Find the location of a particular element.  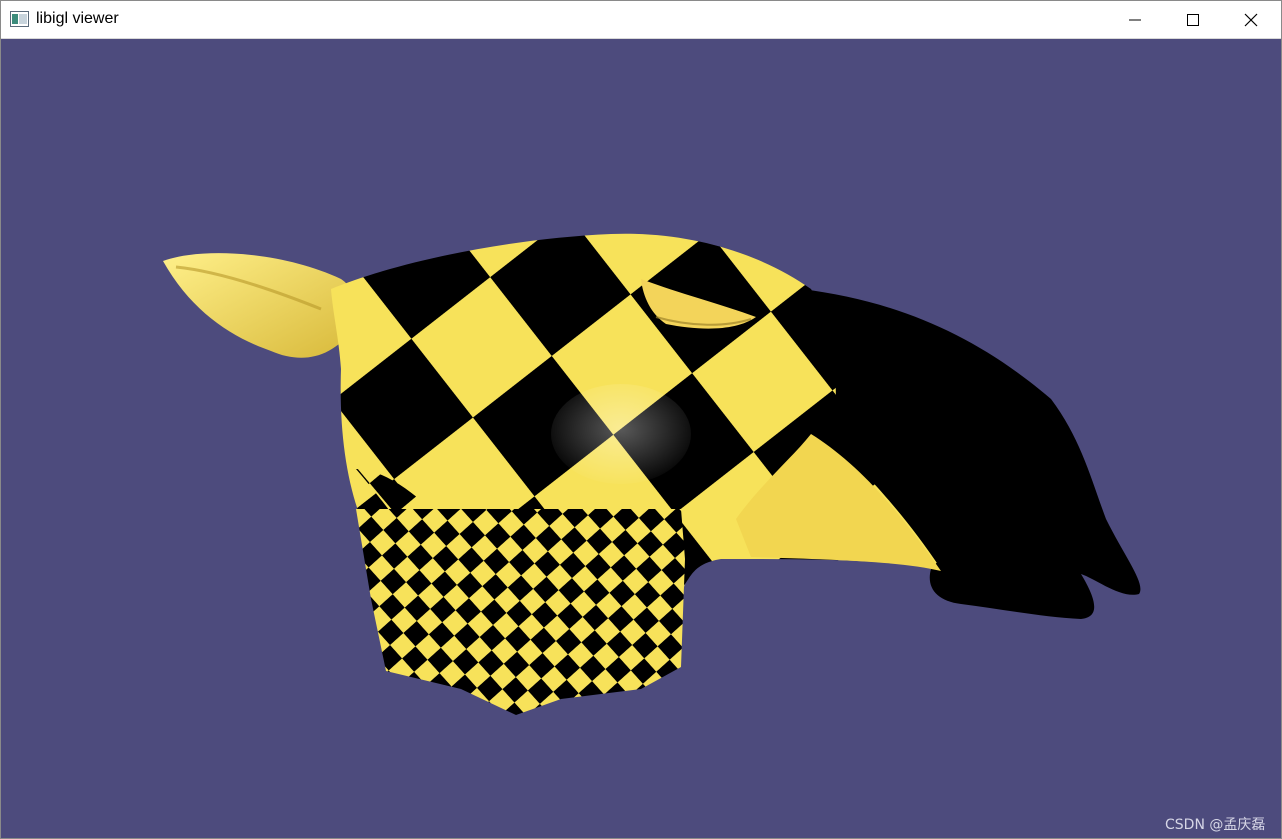

minimize-button is located at coordinates (1135, 19).